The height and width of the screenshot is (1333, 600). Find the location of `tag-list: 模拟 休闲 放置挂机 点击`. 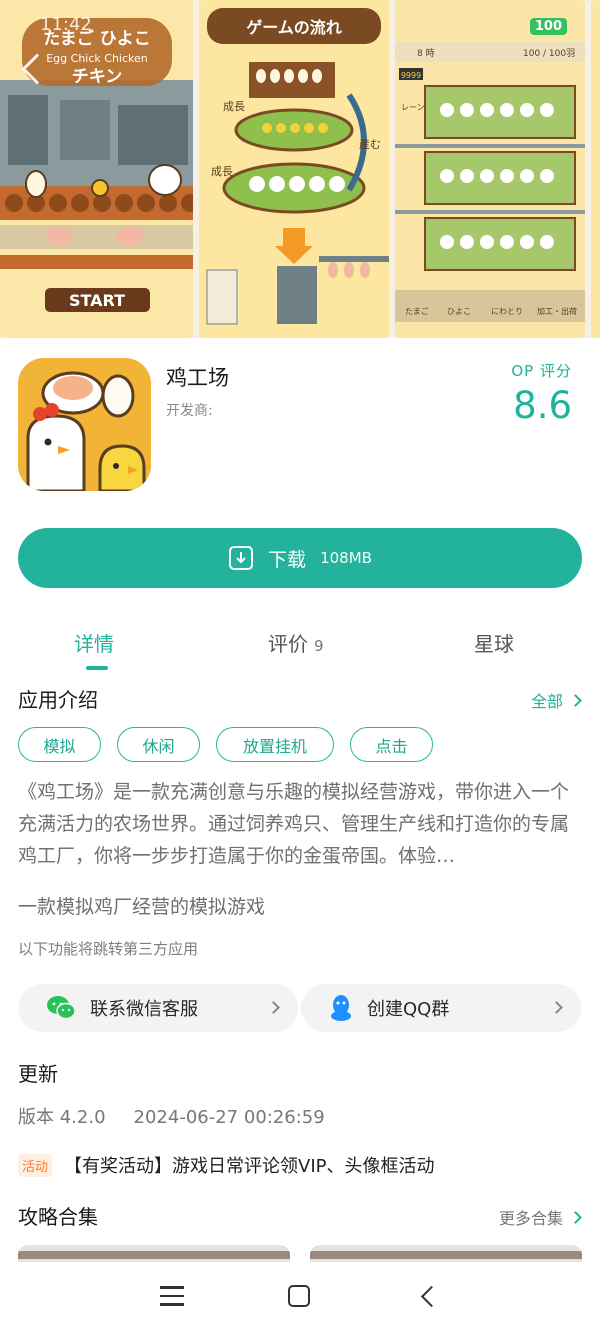

tag-list: 模拟 休闲 放置挂机 点击 is located at coordinates (225, 744).